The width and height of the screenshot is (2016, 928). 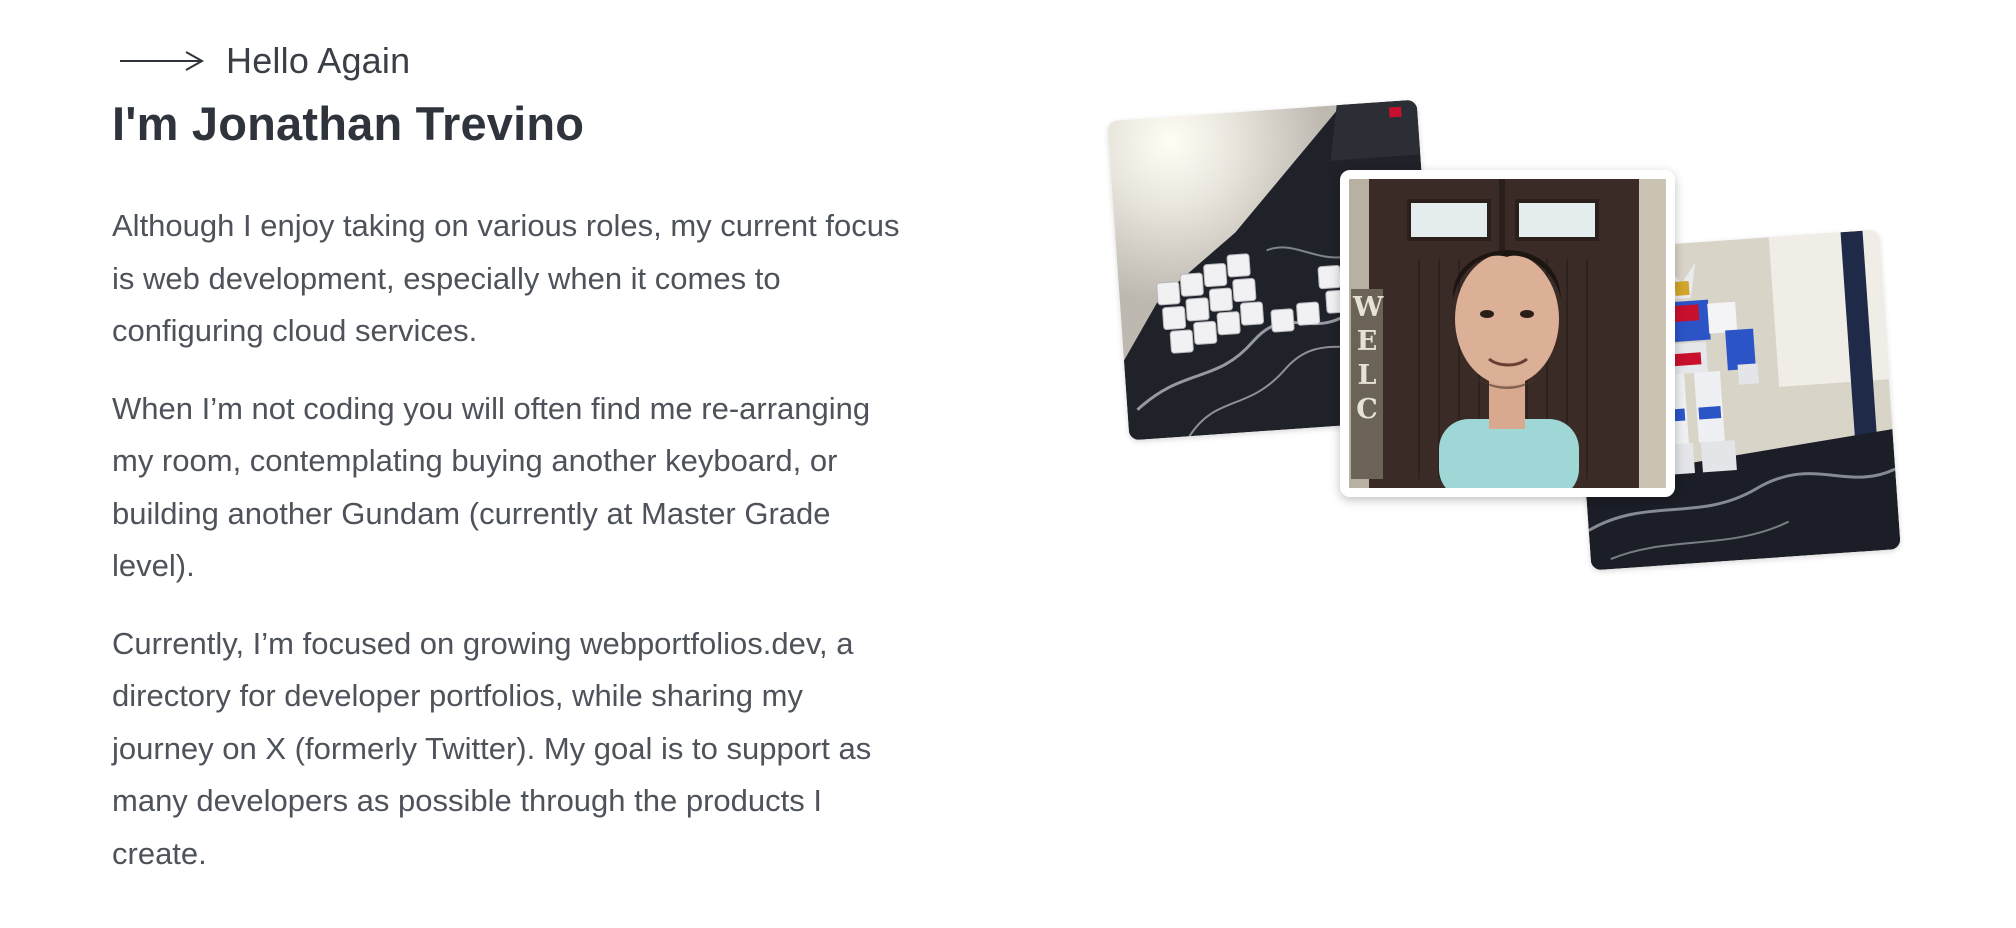 I want to click on portrait-photo: WELC, so click(x=1507, y=333).